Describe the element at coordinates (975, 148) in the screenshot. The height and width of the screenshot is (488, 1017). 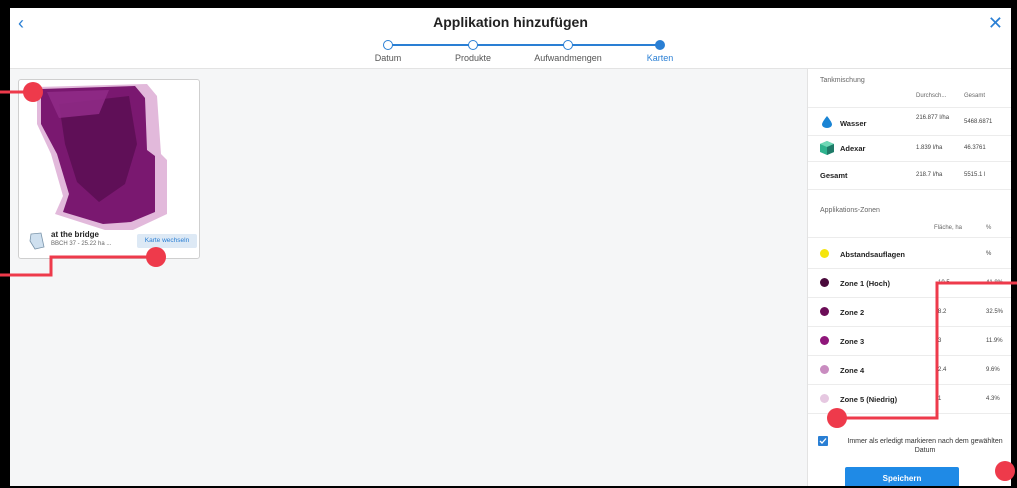
I see `product-total: 46.3761` at that location.